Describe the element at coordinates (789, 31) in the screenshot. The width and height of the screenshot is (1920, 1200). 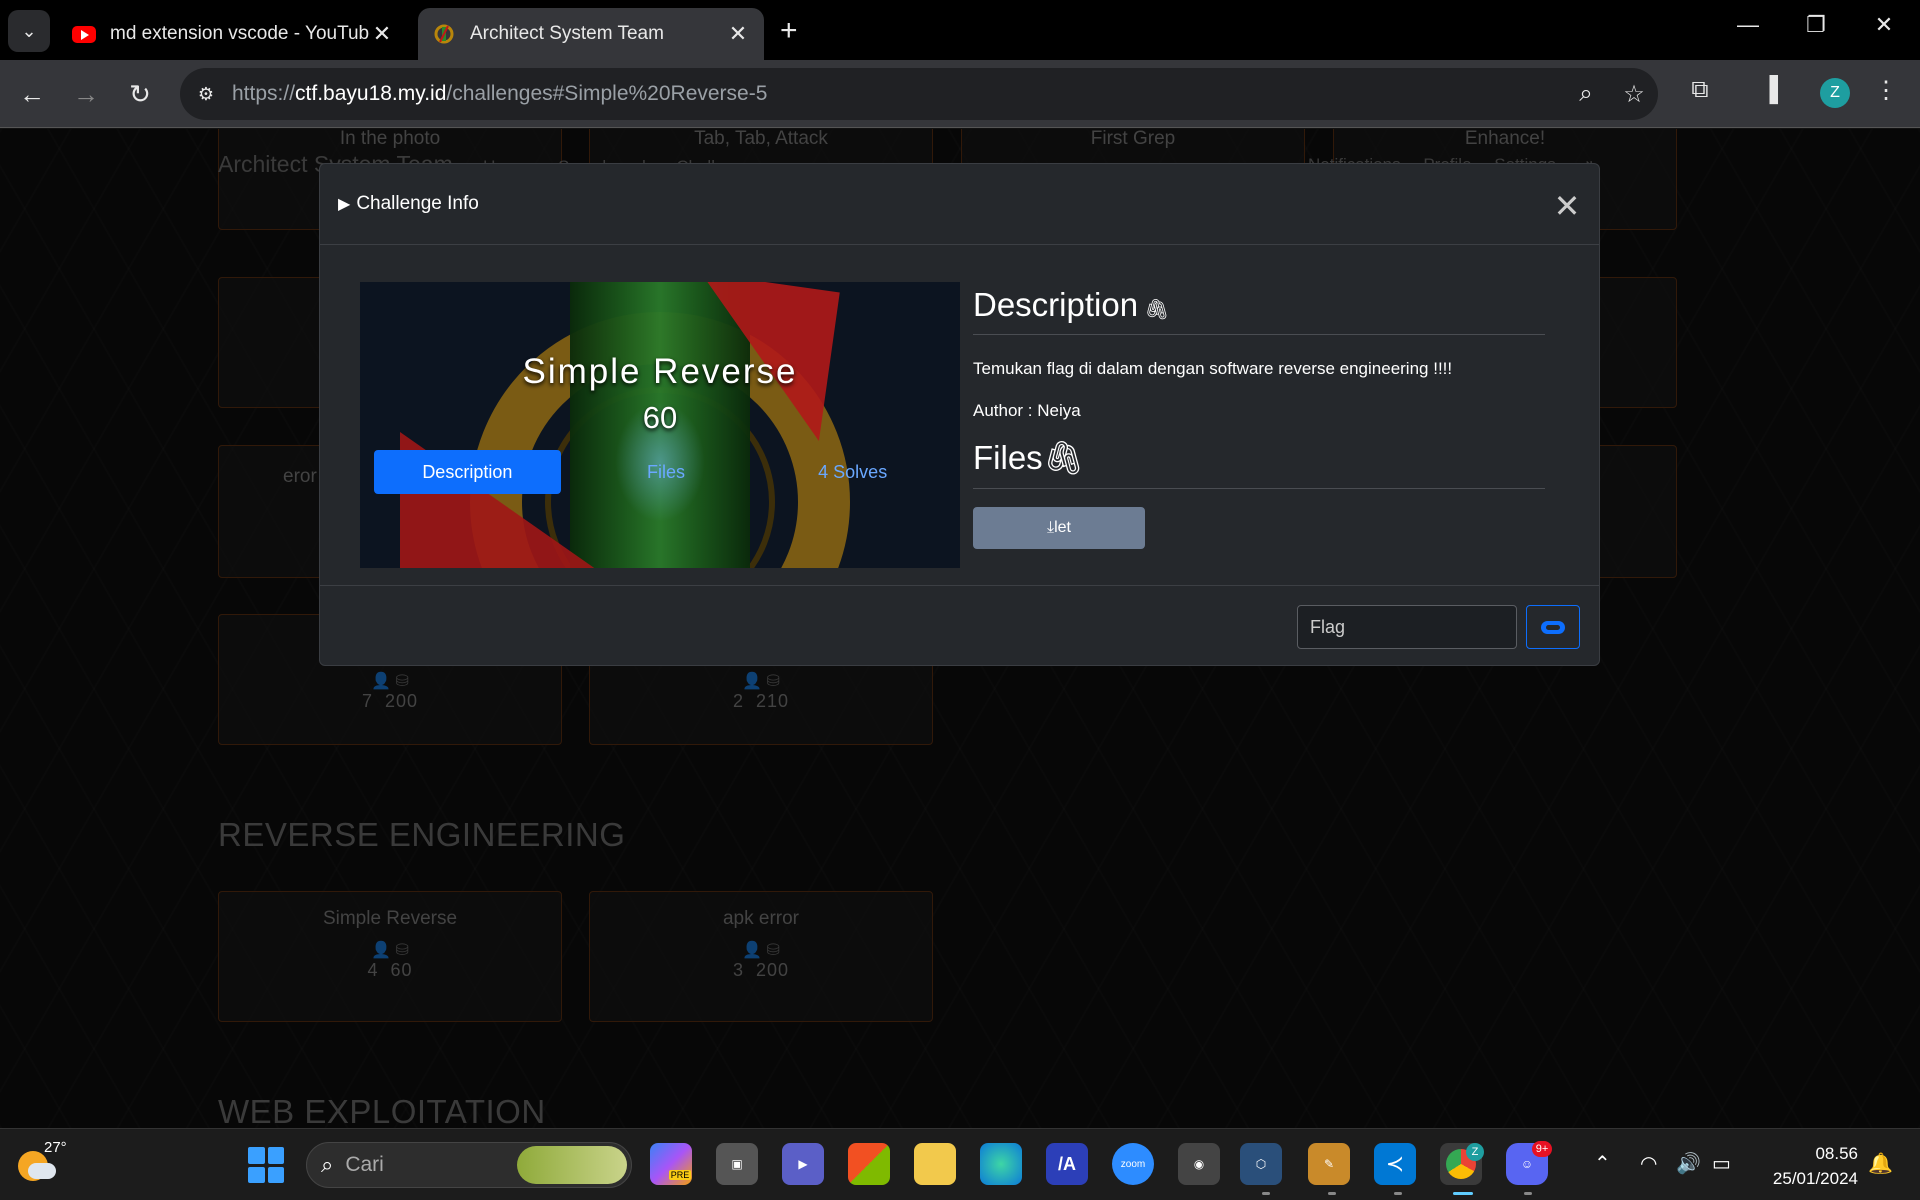
I see `new-tab-button: +` at that location.